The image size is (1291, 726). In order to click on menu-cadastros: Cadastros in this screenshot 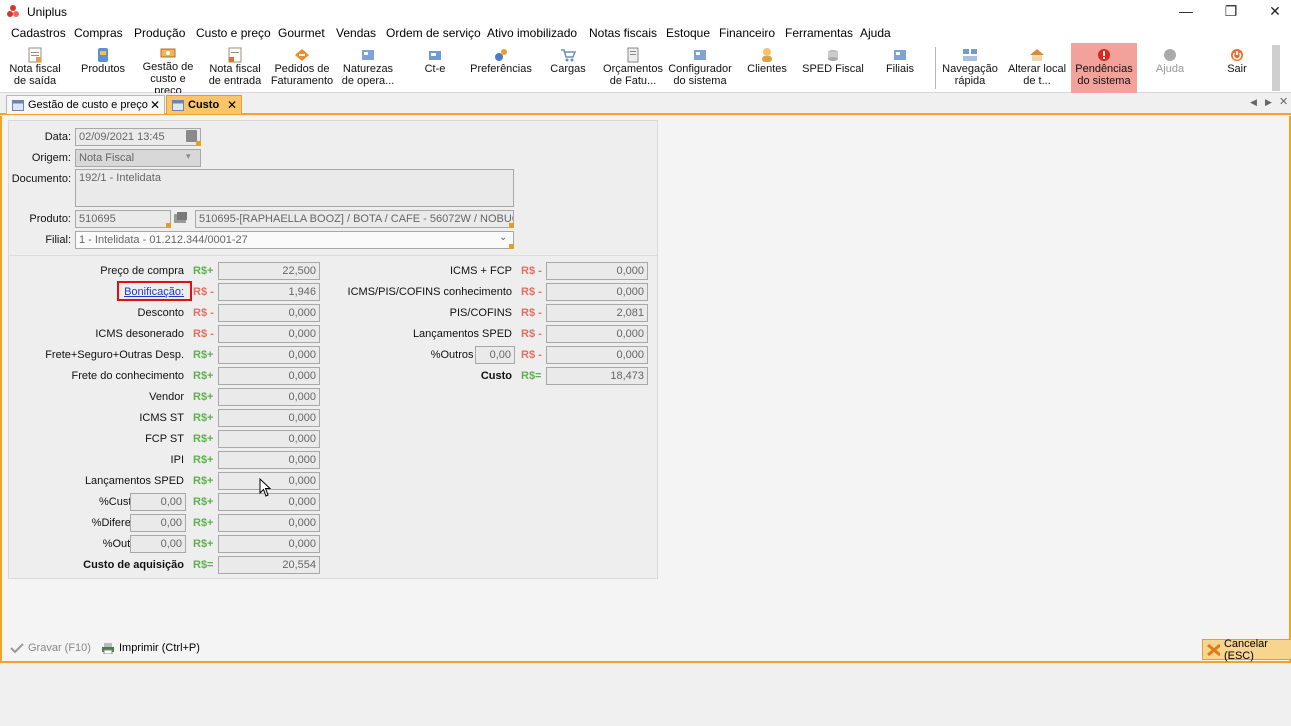, I will do `click(38, 33)`.